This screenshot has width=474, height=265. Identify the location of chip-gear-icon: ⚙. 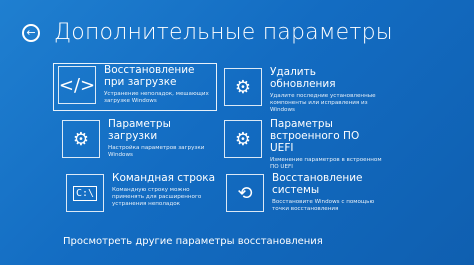
(243, 139).